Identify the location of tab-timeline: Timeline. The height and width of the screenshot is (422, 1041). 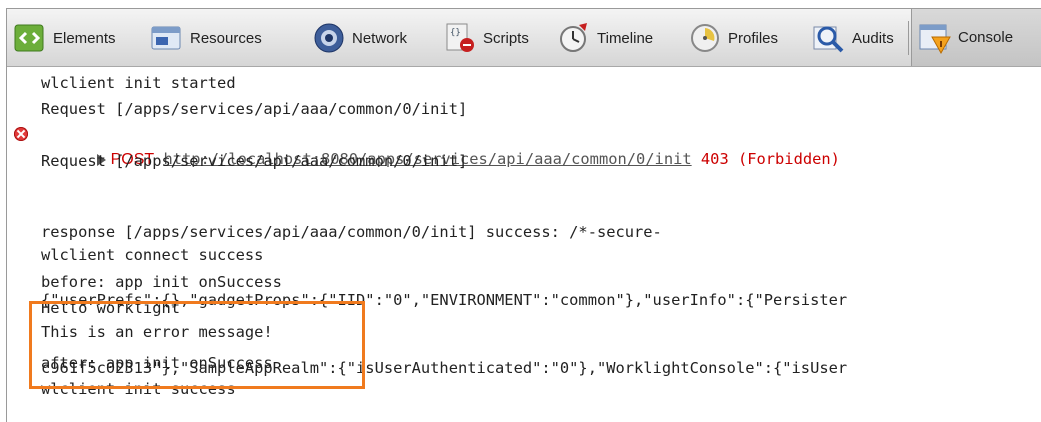
(605, 38).